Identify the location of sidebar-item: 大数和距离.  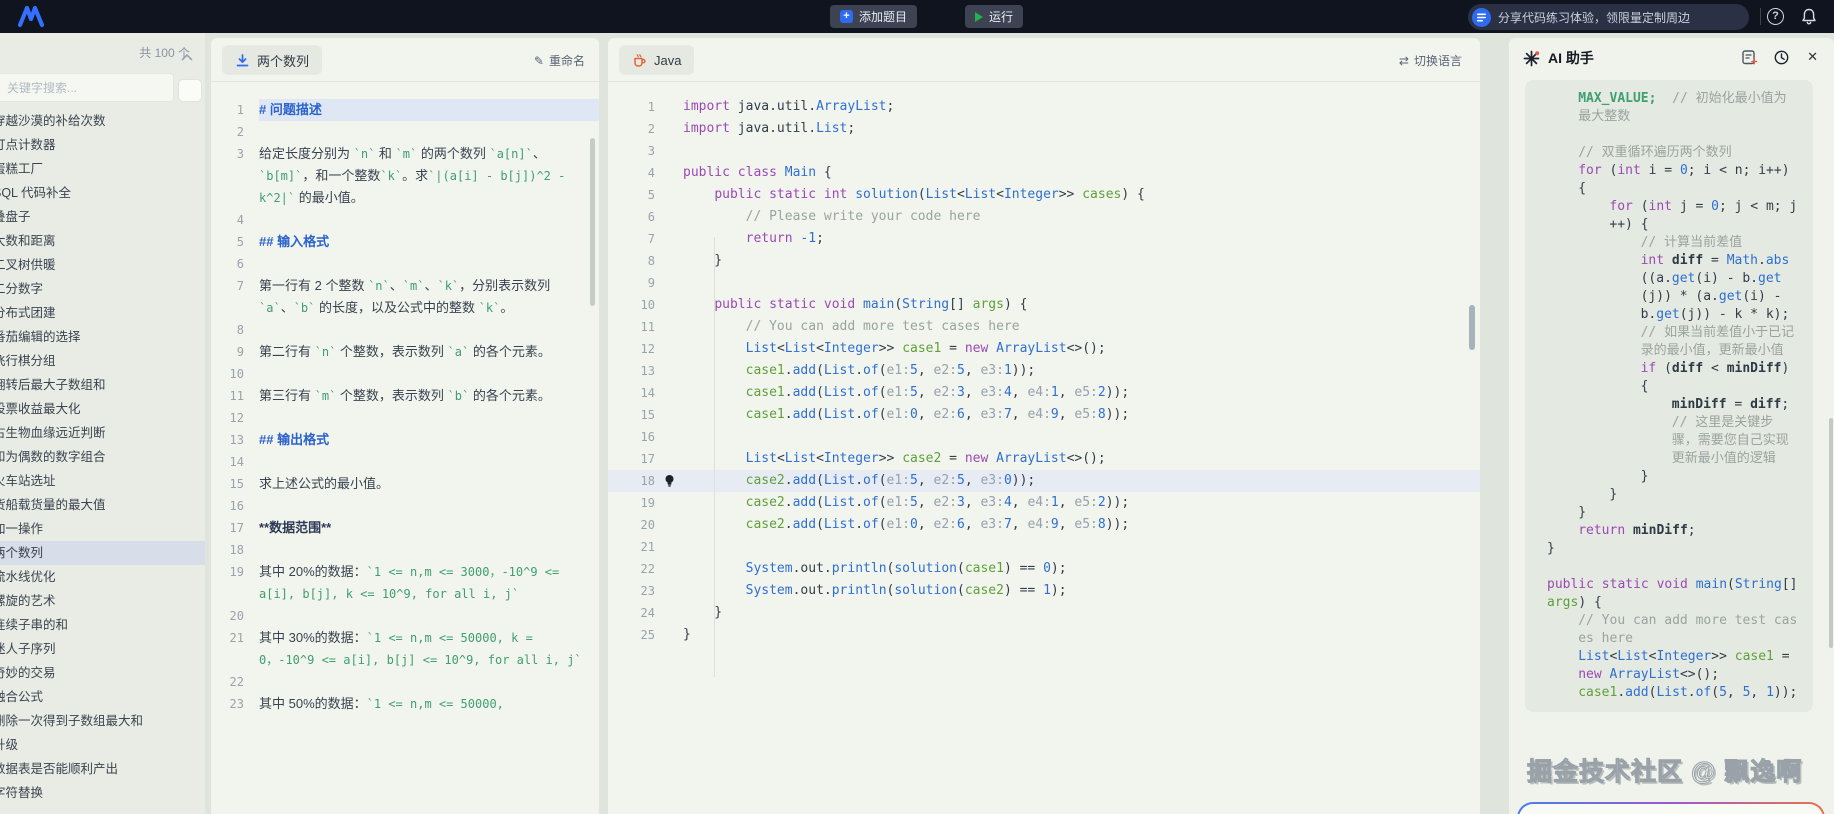
(102, 241).